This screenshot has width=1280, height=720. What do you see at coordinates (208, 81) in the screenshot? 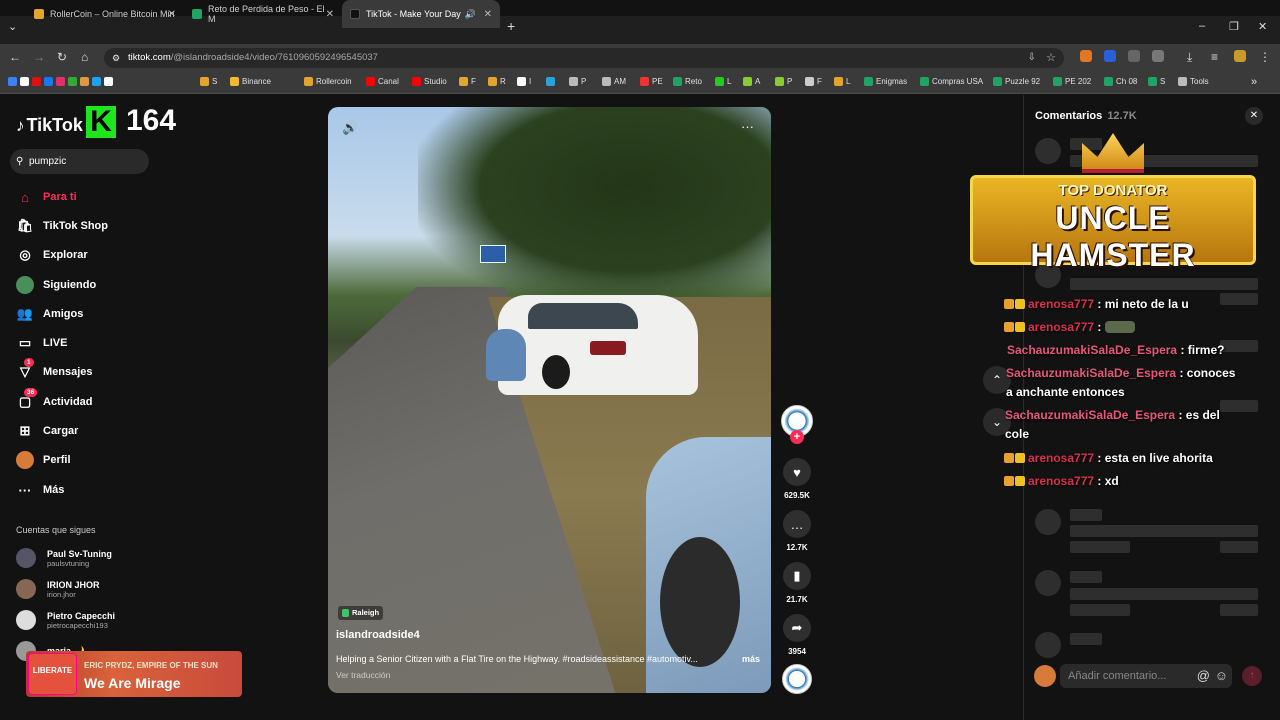
I see `bookmark-s: S` at bounding box center [208, 81].